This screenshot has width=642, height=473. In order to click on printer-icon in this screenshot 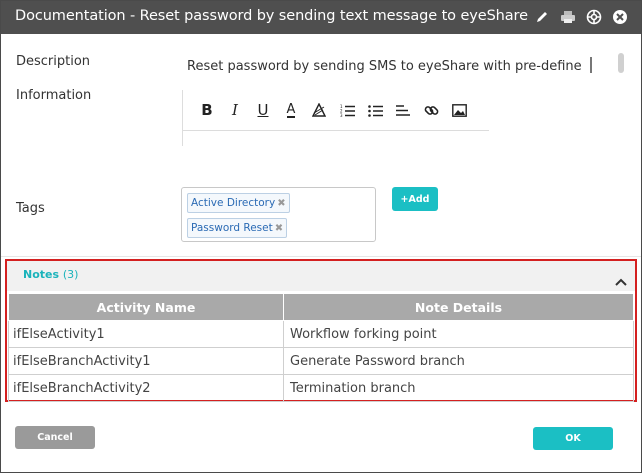, I will do `click(568, 17)`.